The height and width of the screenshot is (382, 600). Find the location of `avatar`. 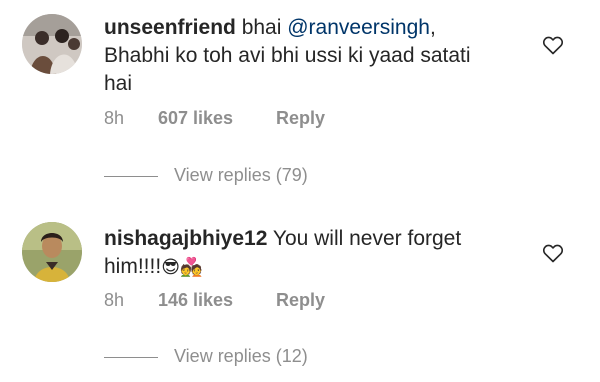

avatar is located at coordinates (52, 252).